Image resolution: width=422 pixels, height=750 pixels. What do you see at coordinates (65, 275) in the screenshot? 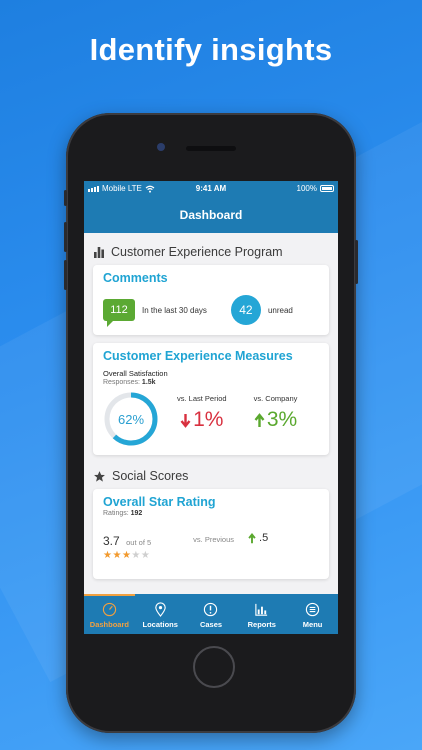
I see `phone-volume-down` at bounding box center [65, 275].